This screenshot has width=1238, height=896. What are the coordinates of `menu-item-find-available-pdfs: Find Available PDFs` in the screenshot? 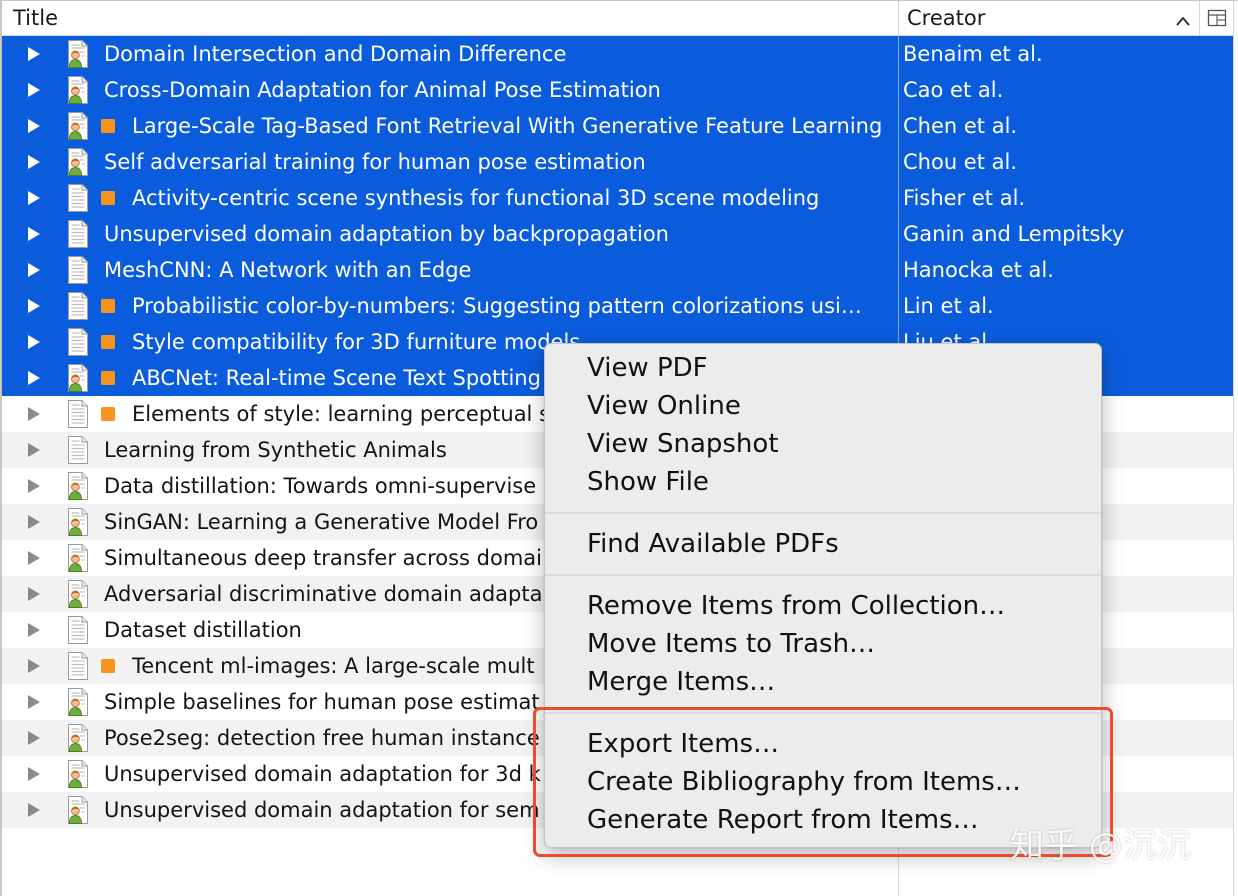 It's located at (823, 544).